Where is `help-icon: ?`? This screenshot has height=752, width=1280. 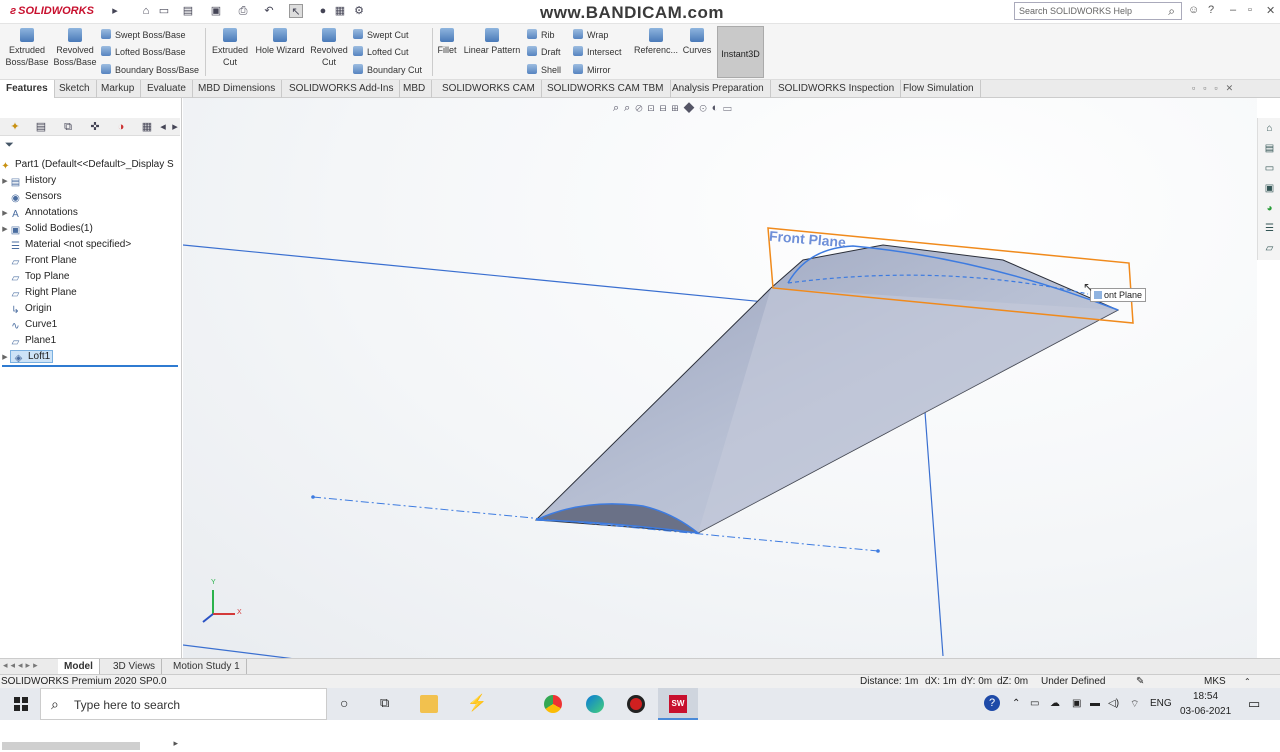 help-icon: ? is located at coordinates (1211, 10).